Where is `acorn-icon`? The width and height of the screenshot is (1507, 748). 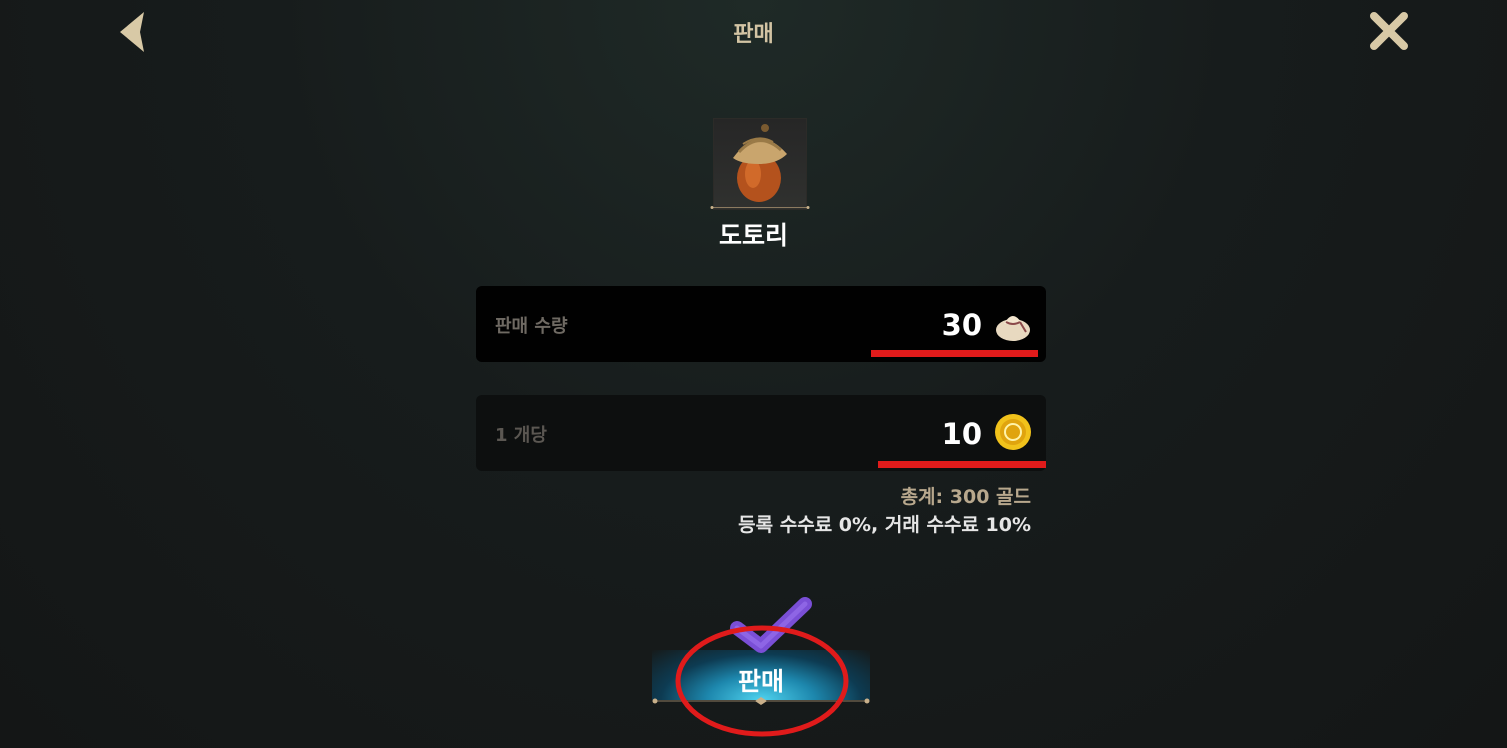 acorn-icon is located at coordinates (760, 163).